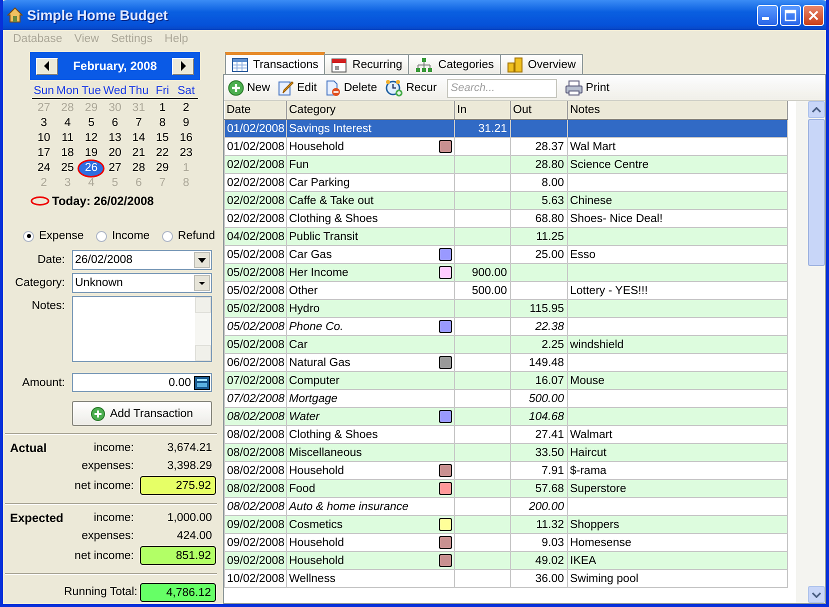 The image size is (829, 607). I want to click on calendar-day: 3, so click(44, 123).